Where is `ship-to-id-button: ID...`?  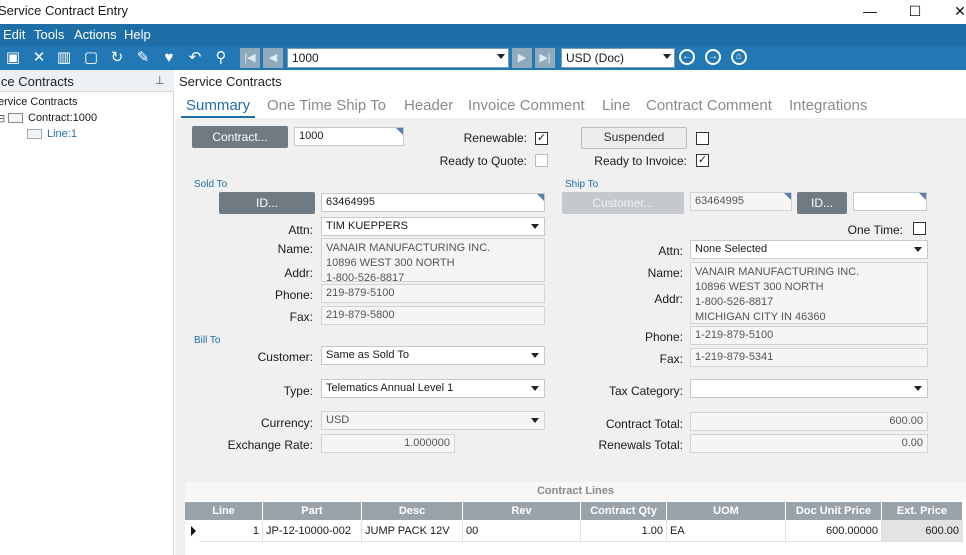
ship-to-id-button: ID... is located at coordinates (822, 203).